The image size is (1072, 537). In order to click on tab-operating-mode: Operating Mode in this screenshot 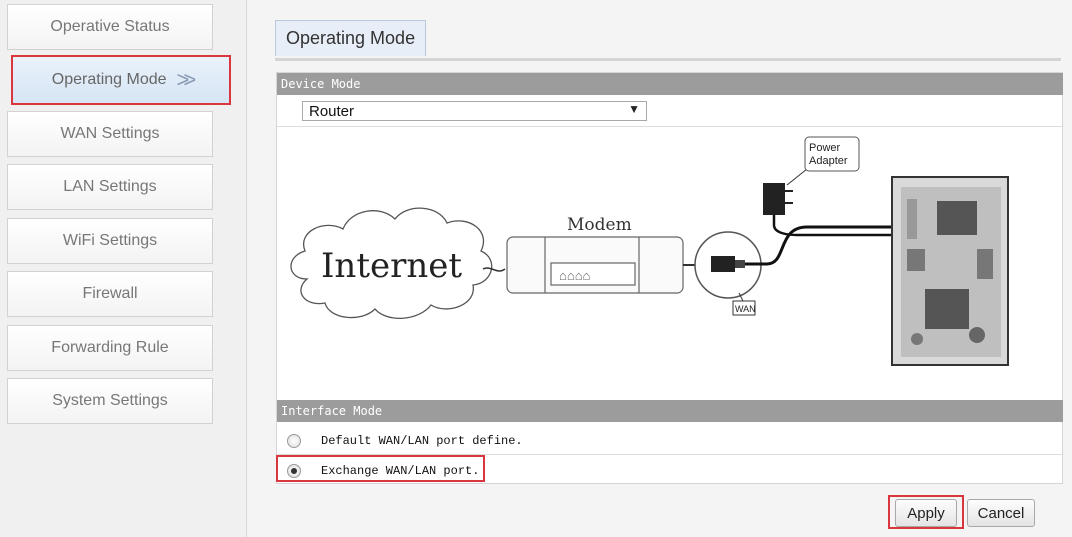, I will do `click(351, 38)`.